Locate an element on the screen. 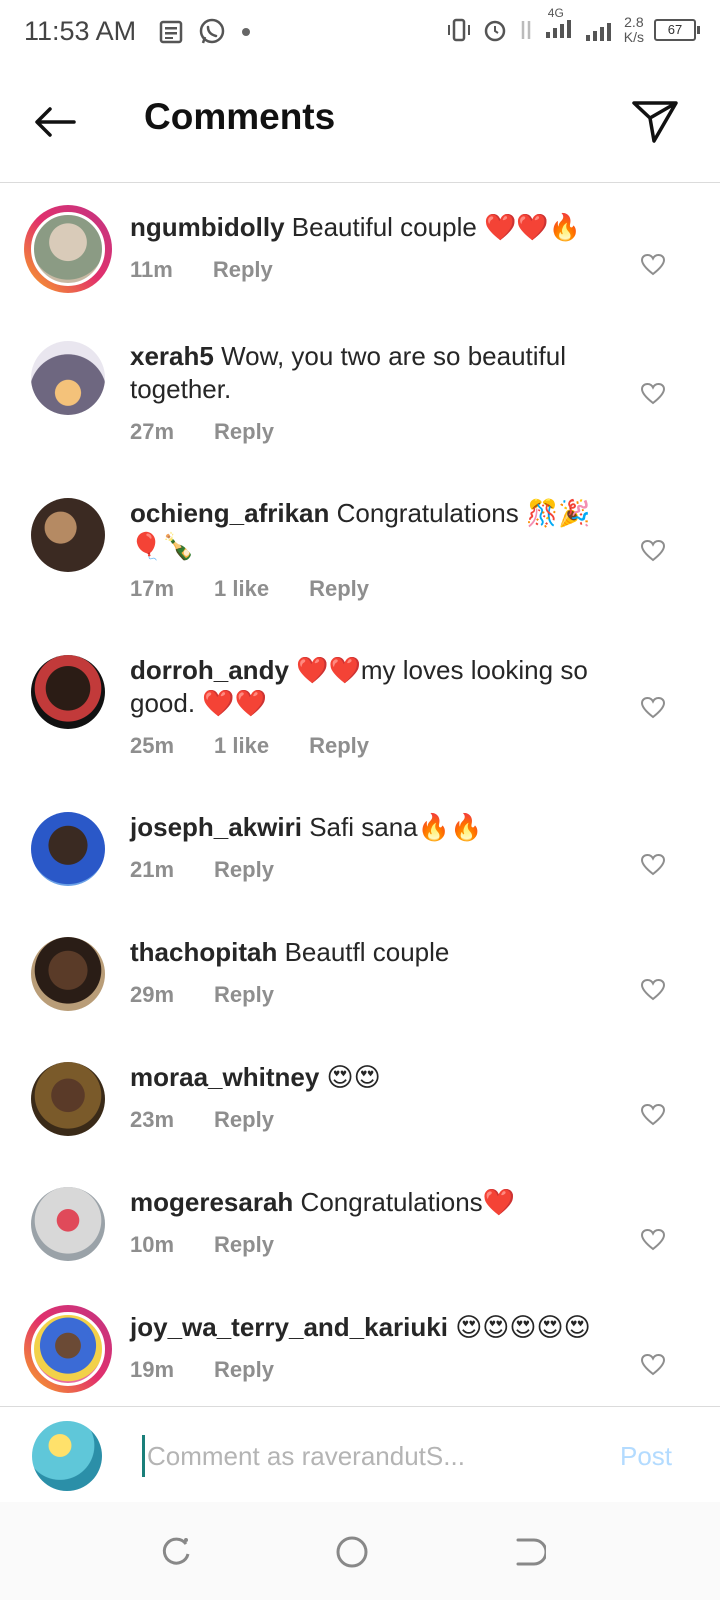  send-icon is located at coordinates (655, 121).